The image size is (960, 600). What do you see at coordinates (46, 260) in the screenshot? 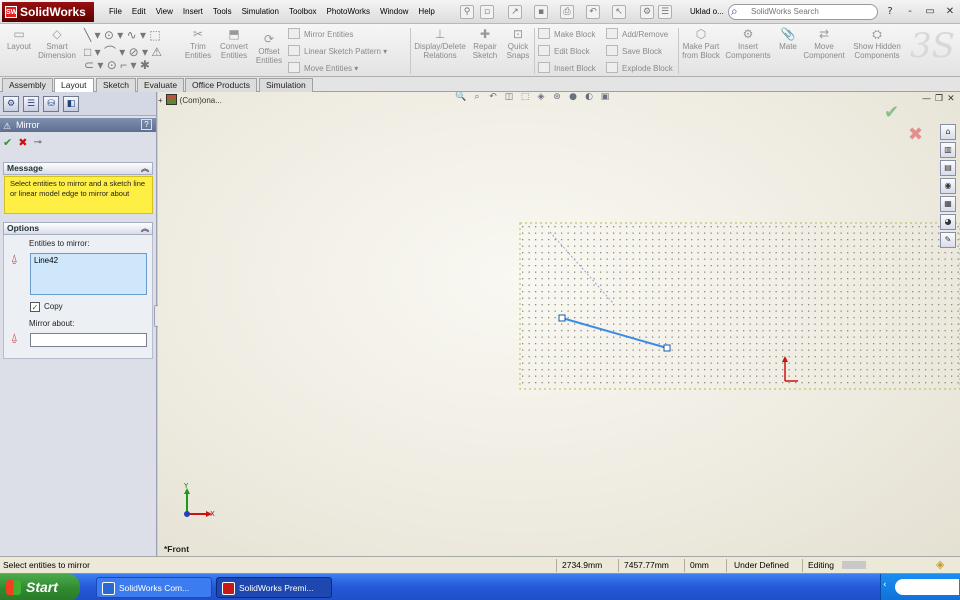
I see `selected-entity: Line42` at bounding box center [46, 260].